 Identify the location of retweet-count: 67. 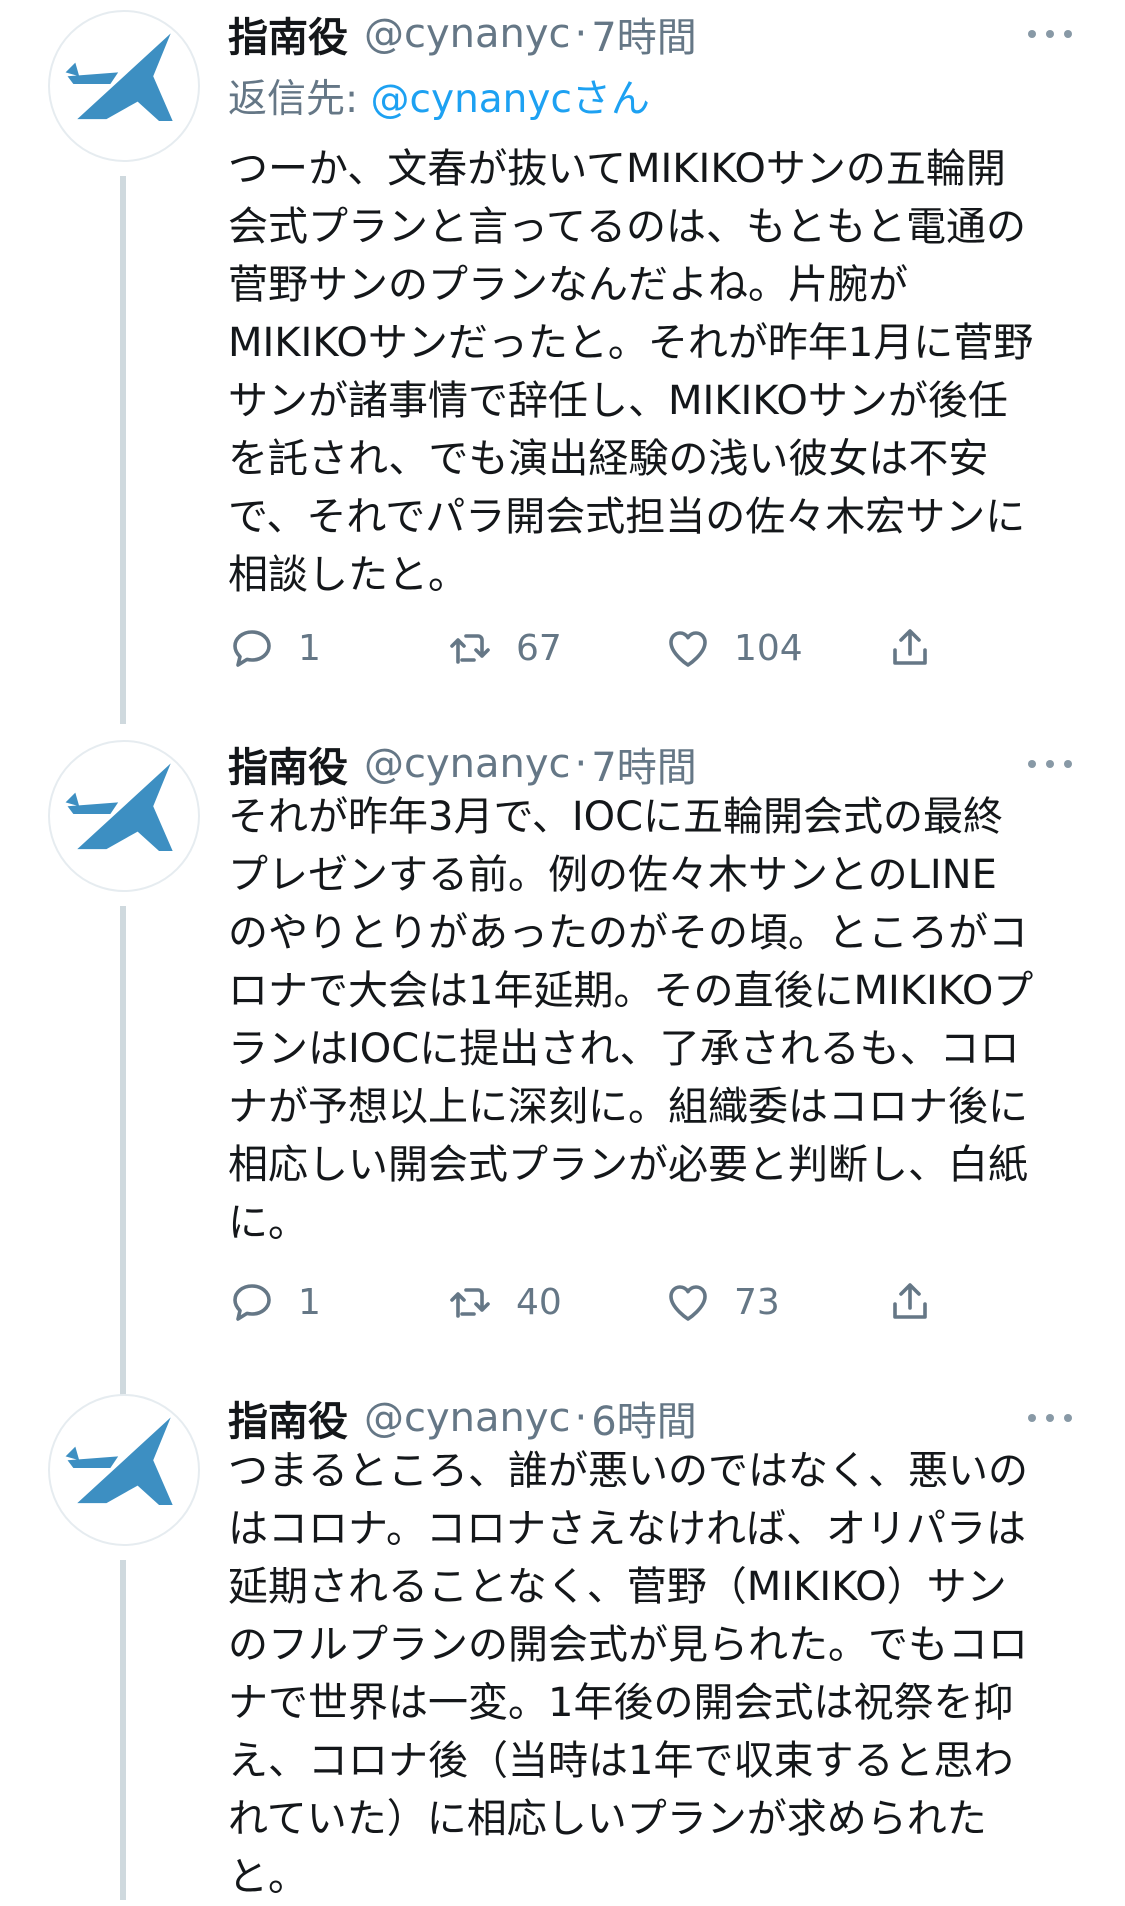
(539, 648).